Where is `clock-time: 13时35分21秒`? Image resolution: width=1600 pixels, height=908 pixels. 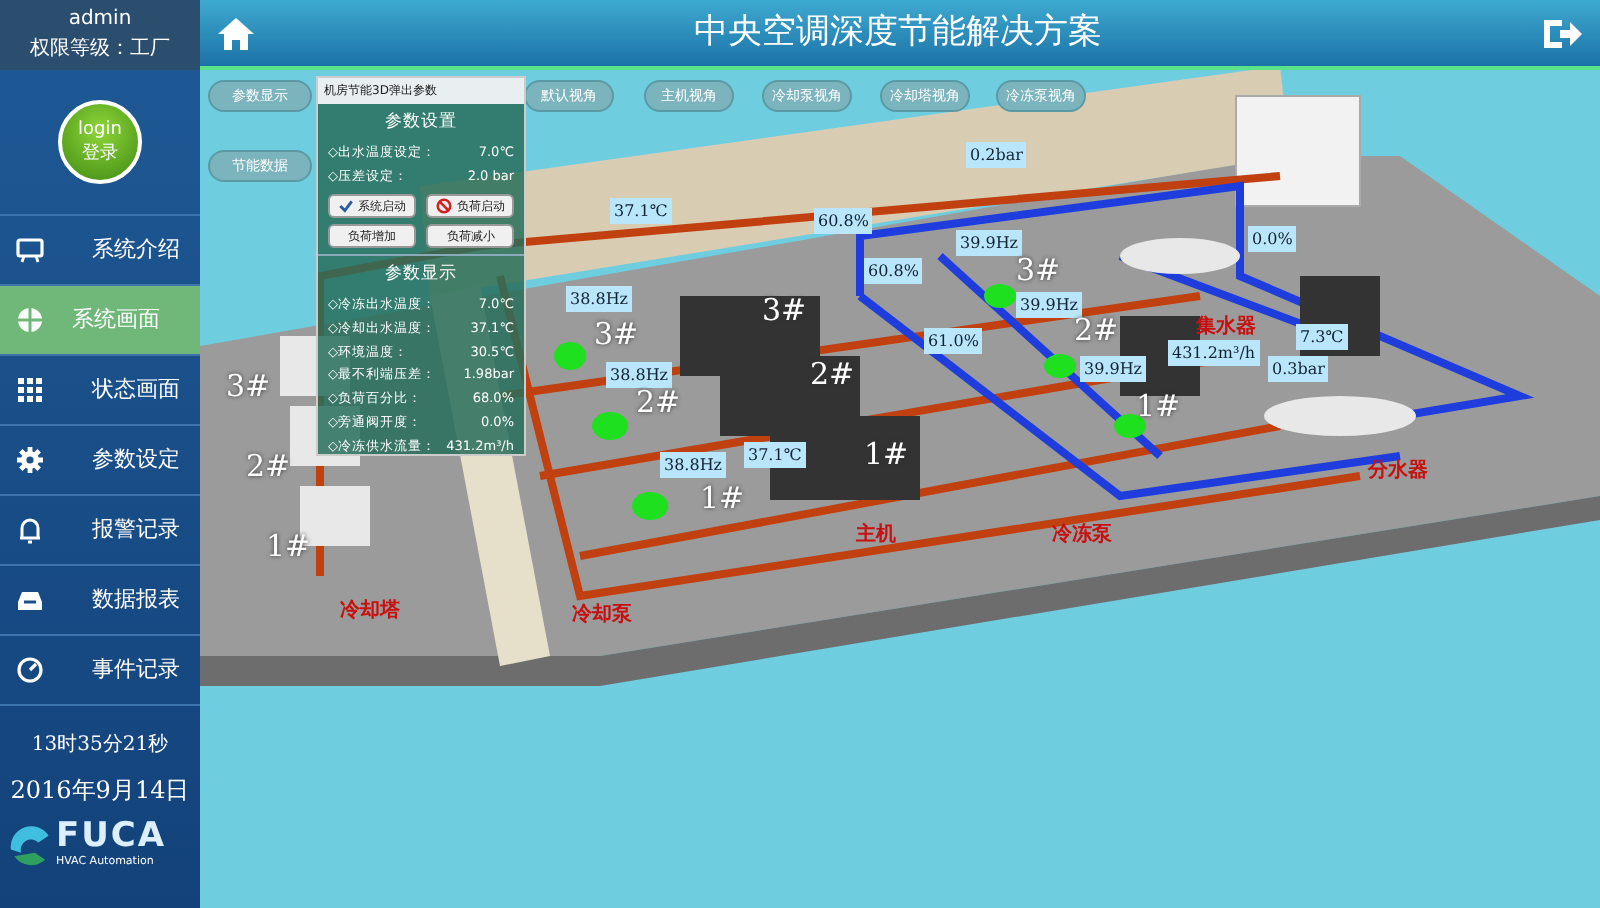
clock-time: 13时35分21秒 is located at coordinates (100, 745).